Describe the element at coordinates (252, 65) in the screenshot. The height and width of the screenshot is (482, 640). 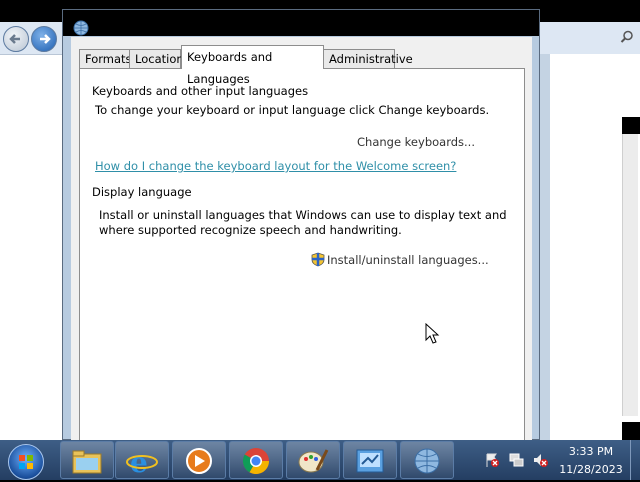
I see `tab-keyboards-and-languages: Keyboards and Languages` at that location.